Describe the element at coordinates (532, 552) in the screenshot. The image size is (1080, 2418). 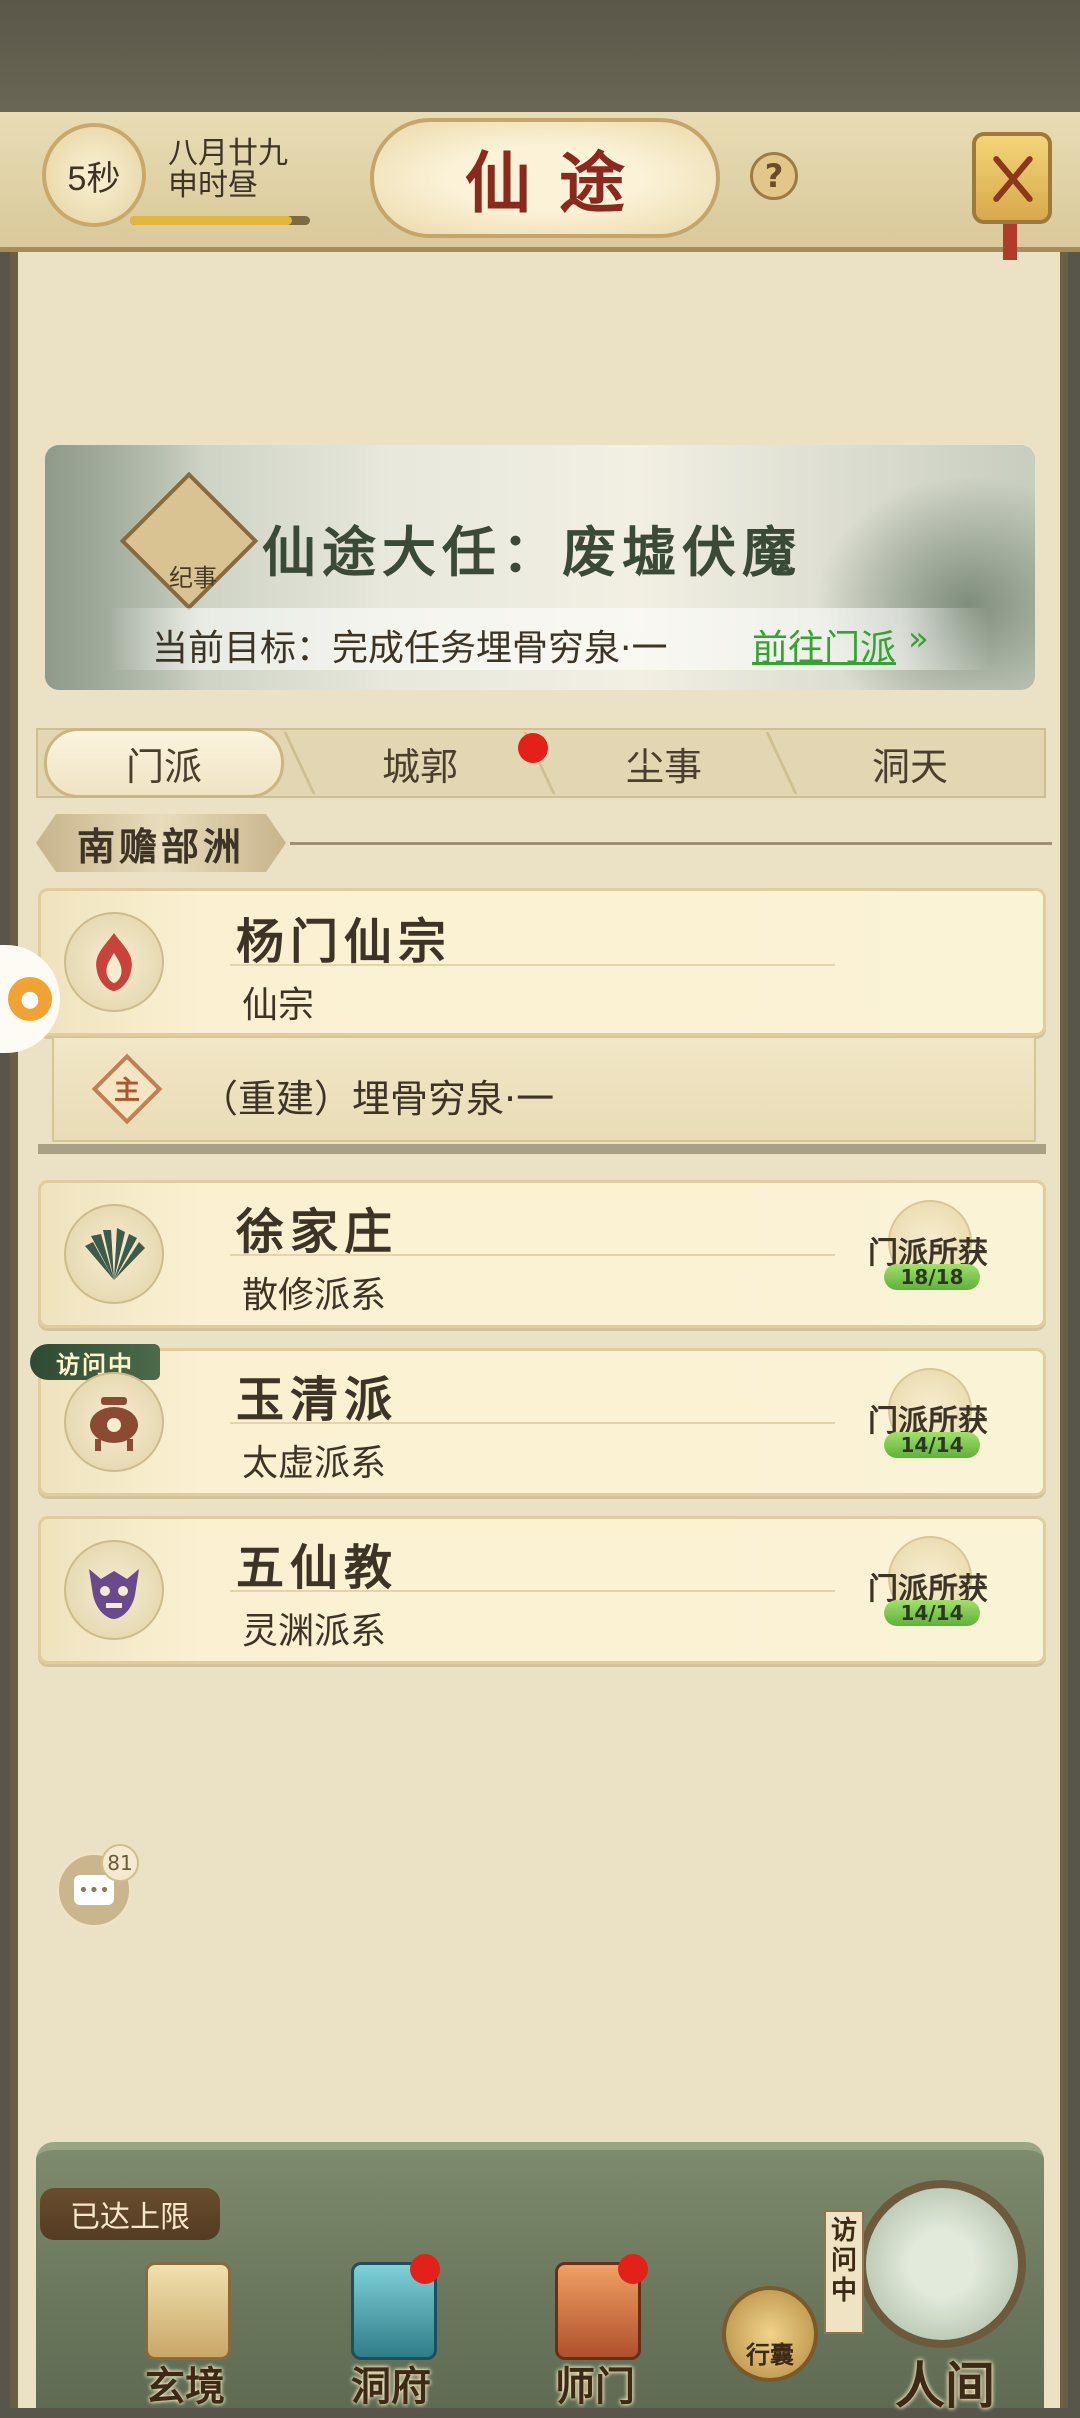
I see `quest-title: 仙途大任：废墟伏魔` at that location.